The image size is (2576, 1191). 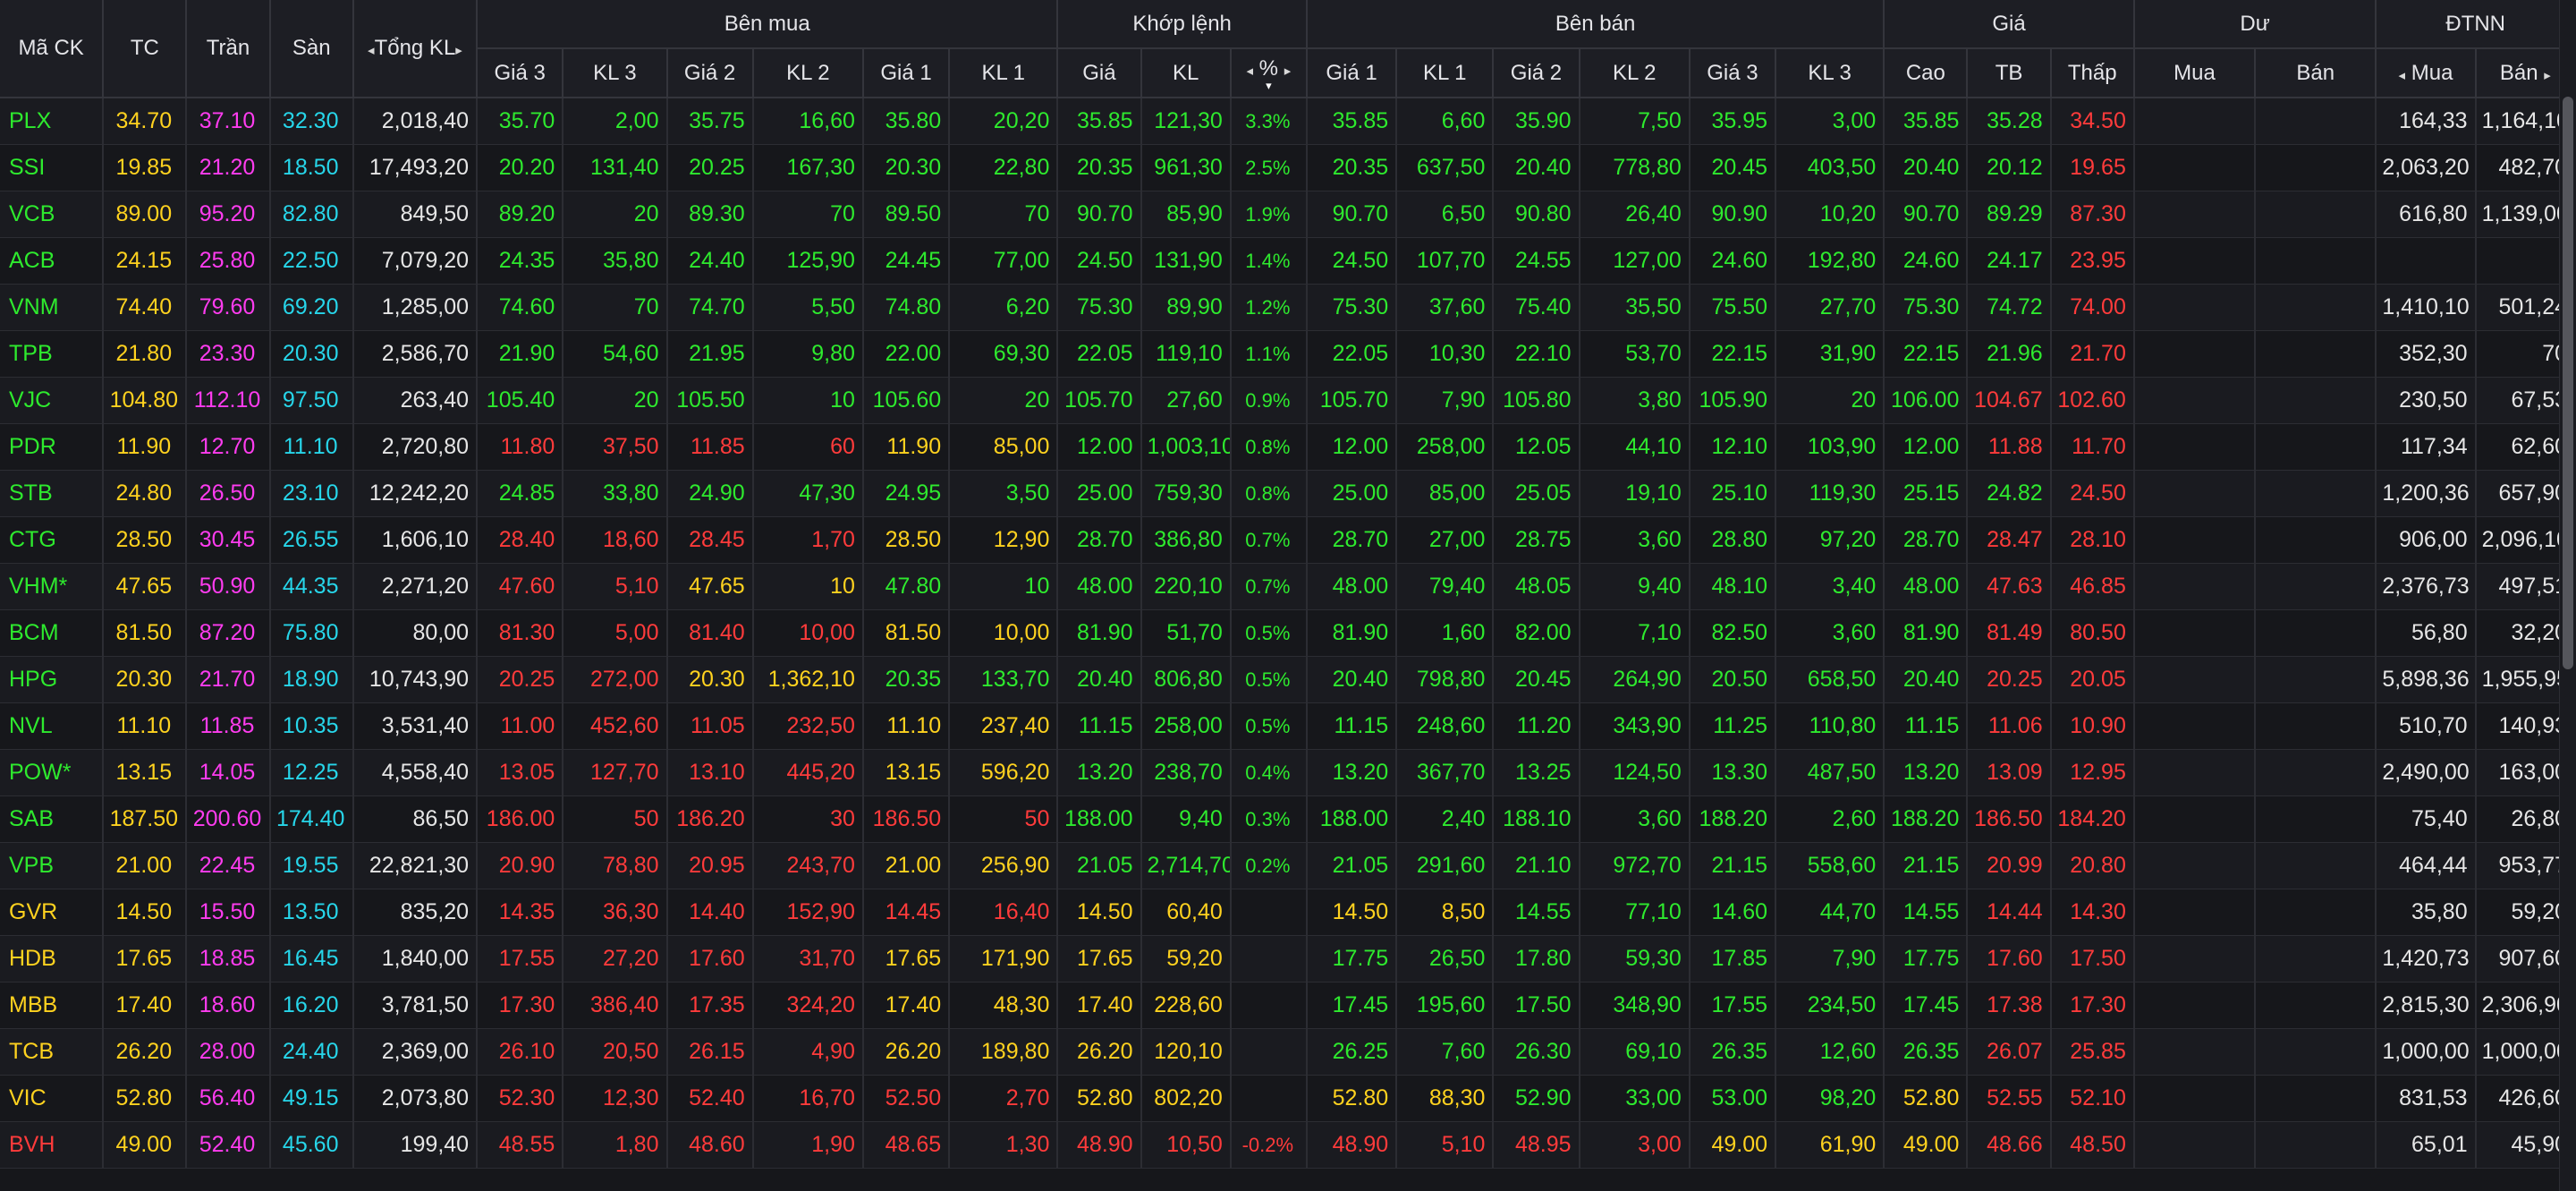 I want to click on buy-price-1-cell: 22.00, so click(x=906, y=354).